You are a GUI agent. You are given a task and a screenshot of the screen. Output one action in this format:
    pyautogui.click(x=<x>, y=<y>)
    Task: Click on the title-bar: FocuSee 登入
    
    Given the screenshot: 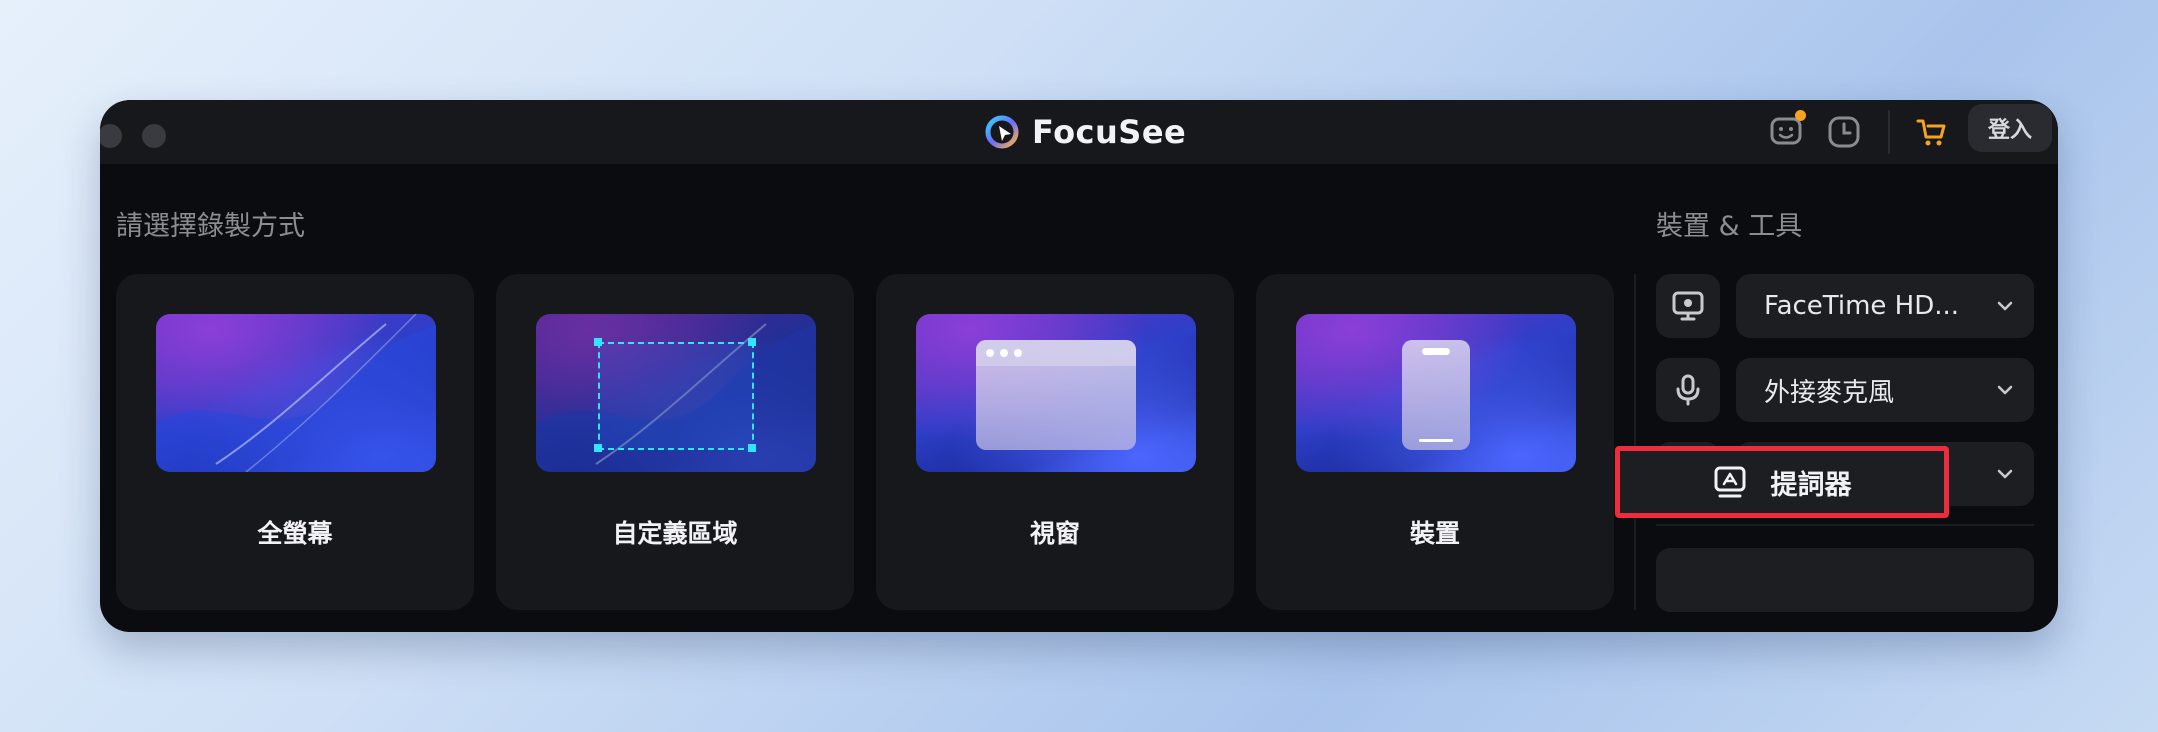 What is the action you would take?
    pyautogui.click(x=1079, y=132)
    